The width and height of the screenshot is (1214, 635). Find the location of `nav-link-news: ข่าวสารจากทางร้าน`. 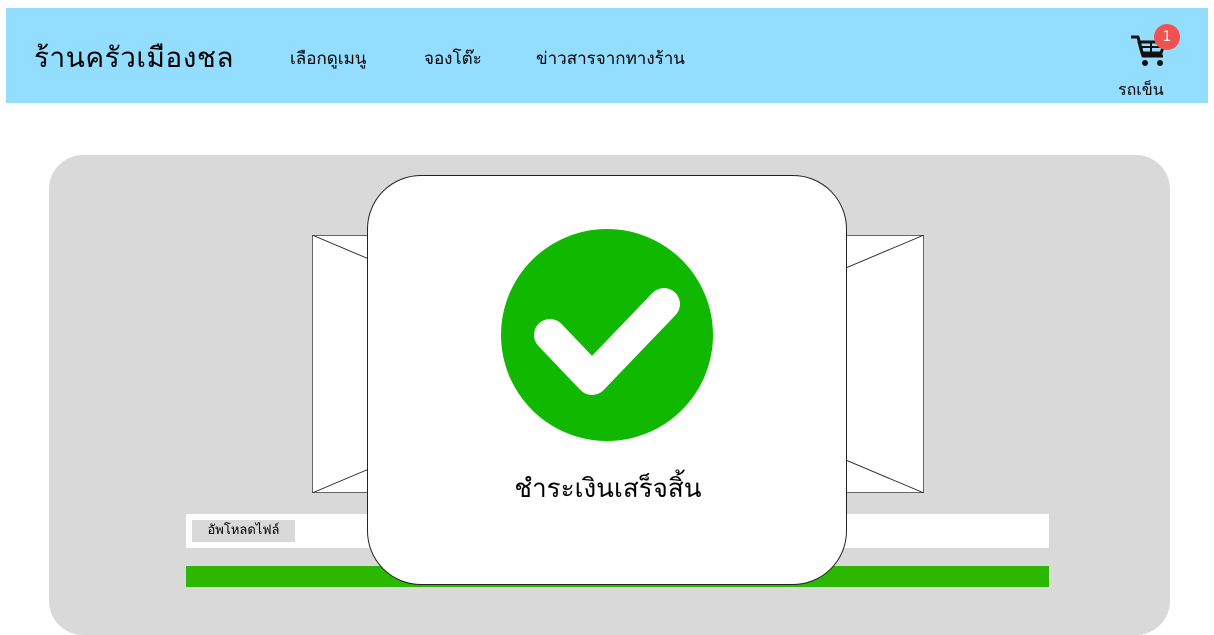

nav-link-news: ข่าวสารจากทางร้าน is located at coordinates (610, 58).